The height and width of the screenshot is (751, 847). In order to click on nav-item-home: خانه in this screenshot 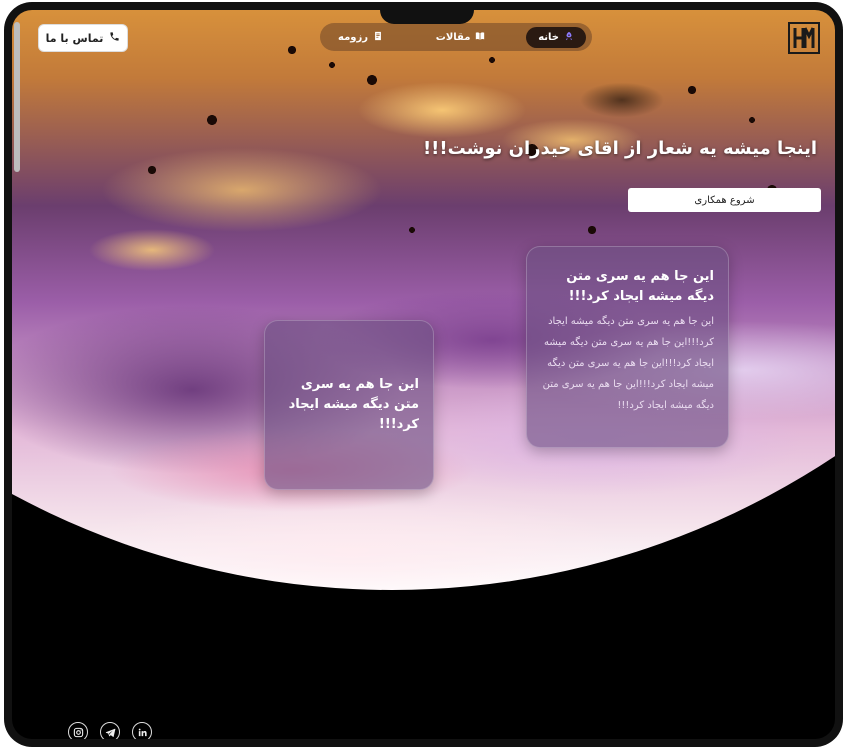, I will do `click(556, 37)`.